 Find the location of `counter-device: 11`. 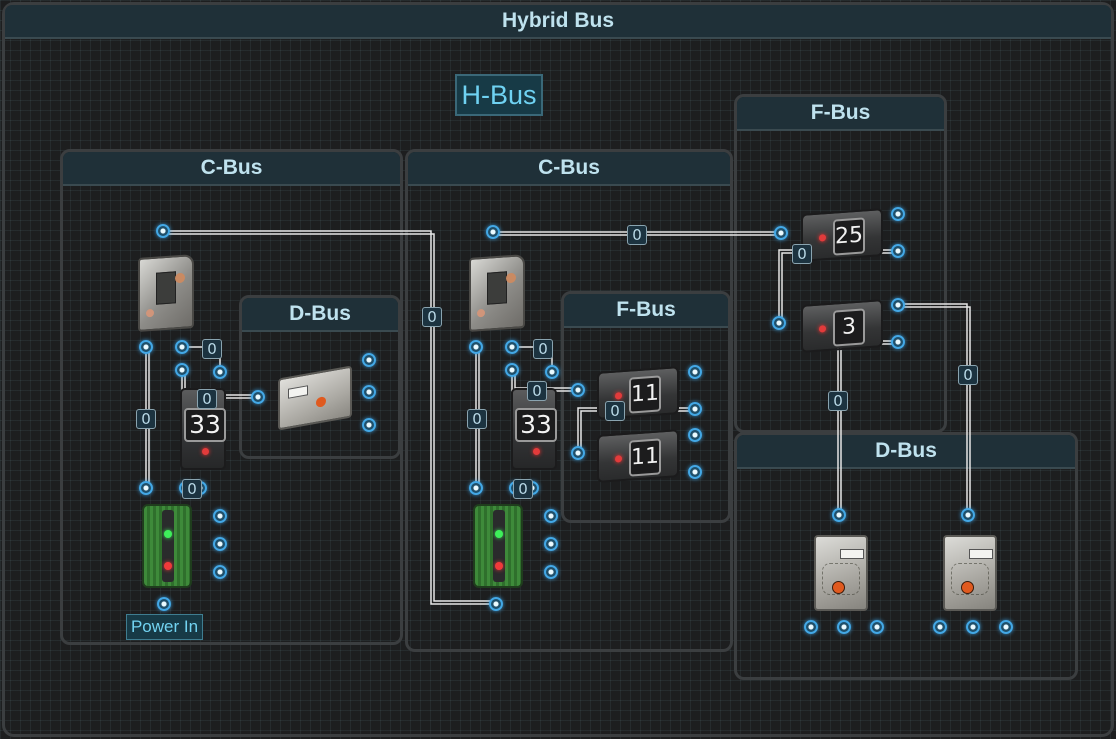

counter-device: 11 is located at coordinates (638, 456).